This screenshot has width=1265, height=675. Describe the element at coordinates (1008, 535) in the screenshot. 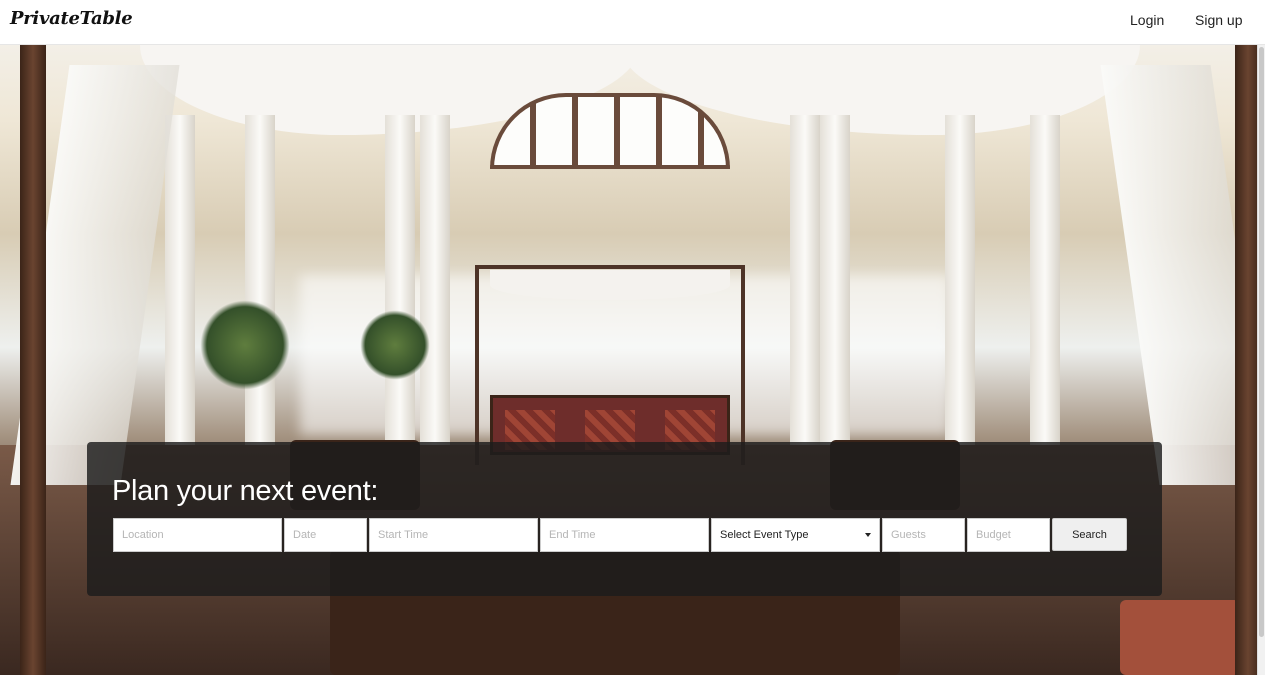

I see `budget-input` at that location.